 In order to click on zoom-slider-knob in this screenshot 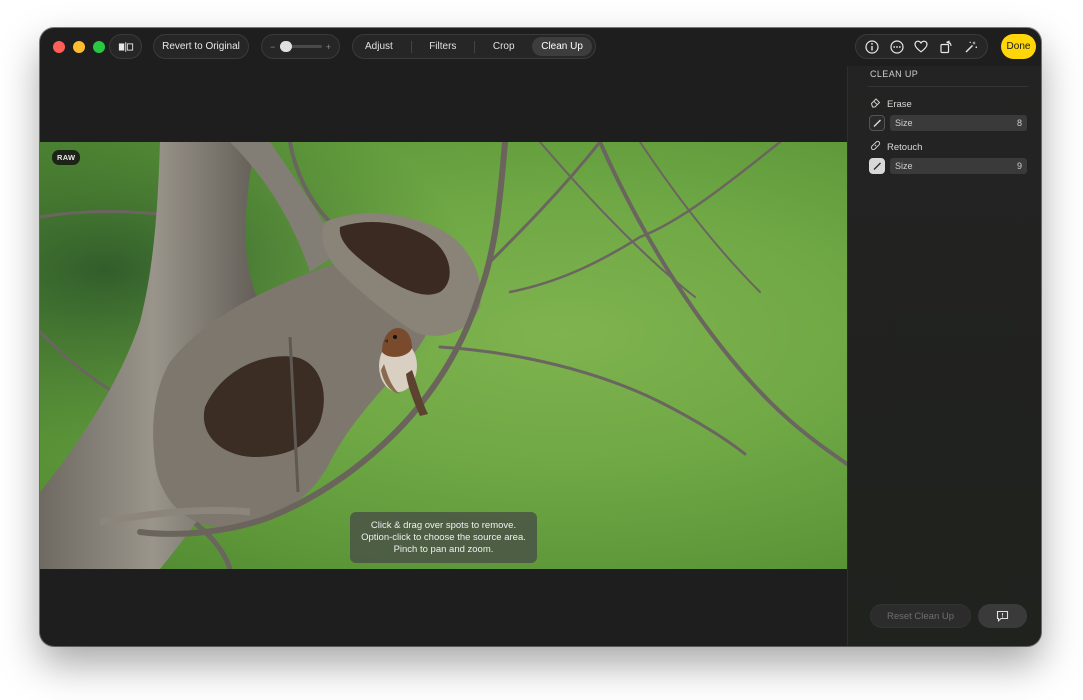, I will do `click(285, 46)`.